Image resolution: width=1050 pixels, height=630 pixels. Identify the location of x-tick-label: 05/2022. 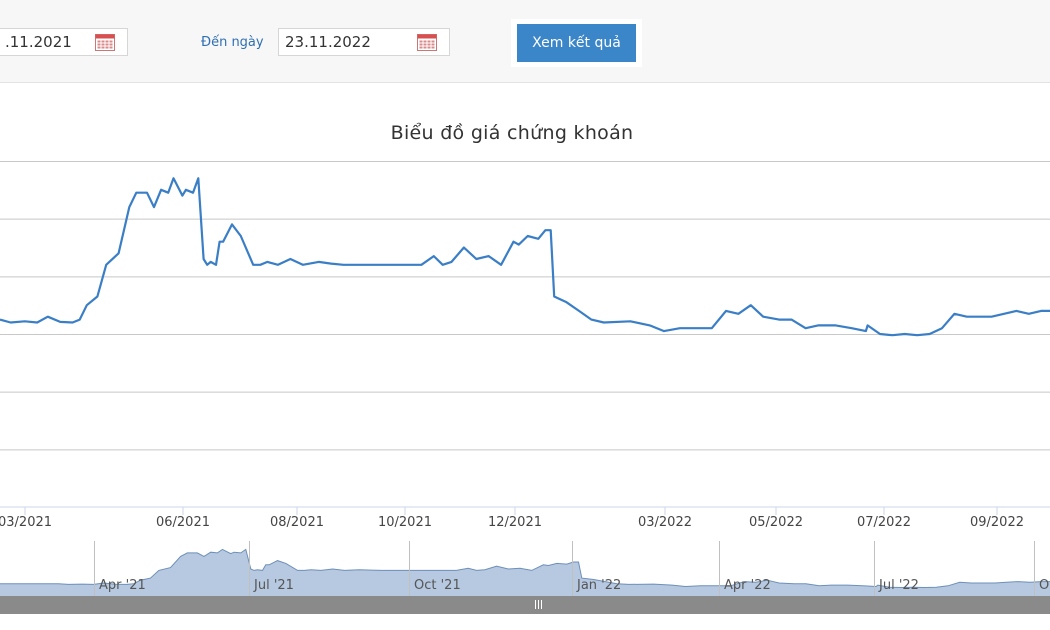
(776, 522).